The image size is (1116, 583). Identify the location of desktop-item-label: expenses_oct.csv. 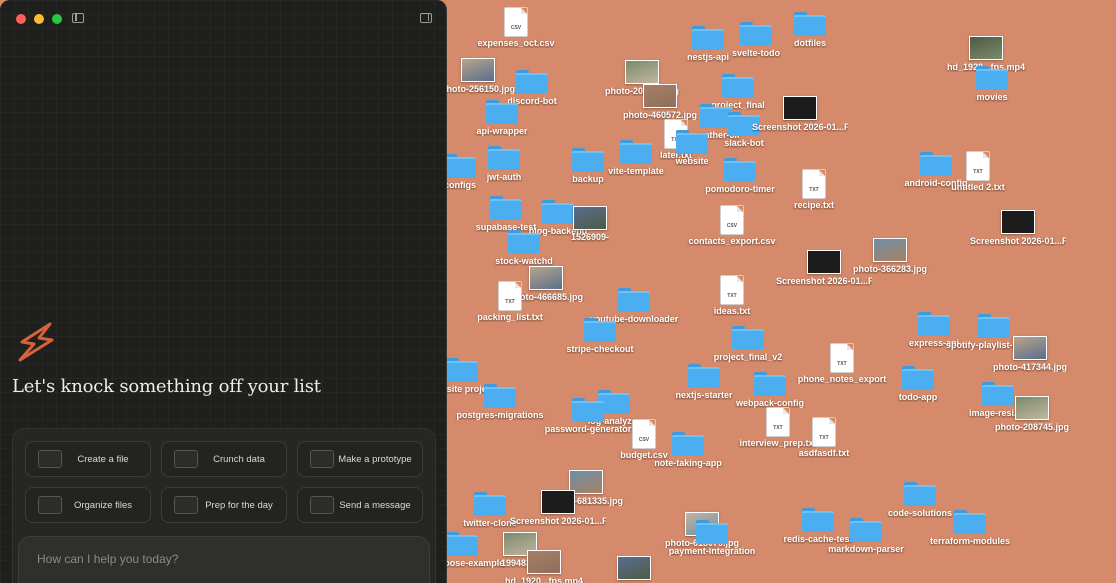
(516, 43).